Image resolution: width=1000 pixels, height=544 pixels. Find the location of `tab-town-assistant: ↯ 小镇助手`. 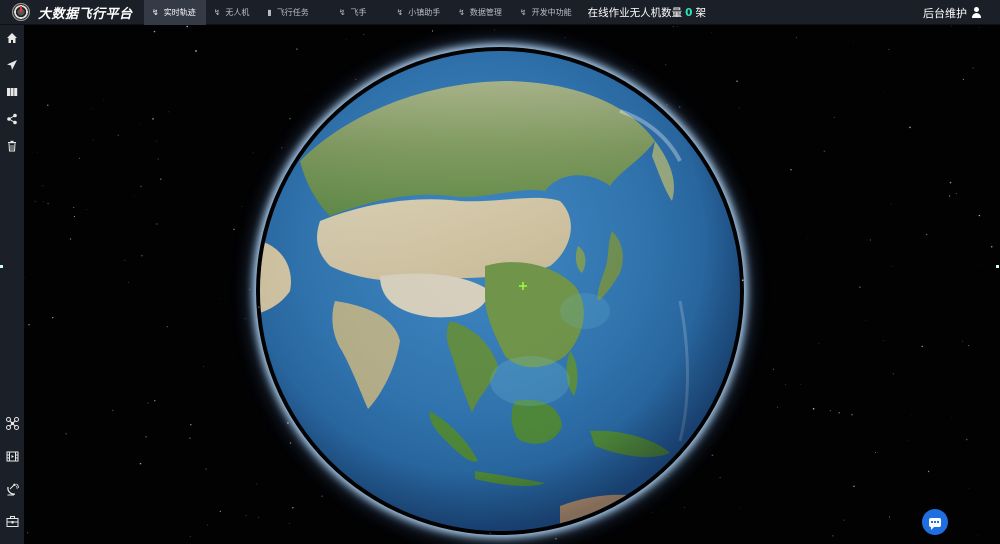

tab-town-assistant: ↯ 小镇助手 is located at coordinates (420, 12).